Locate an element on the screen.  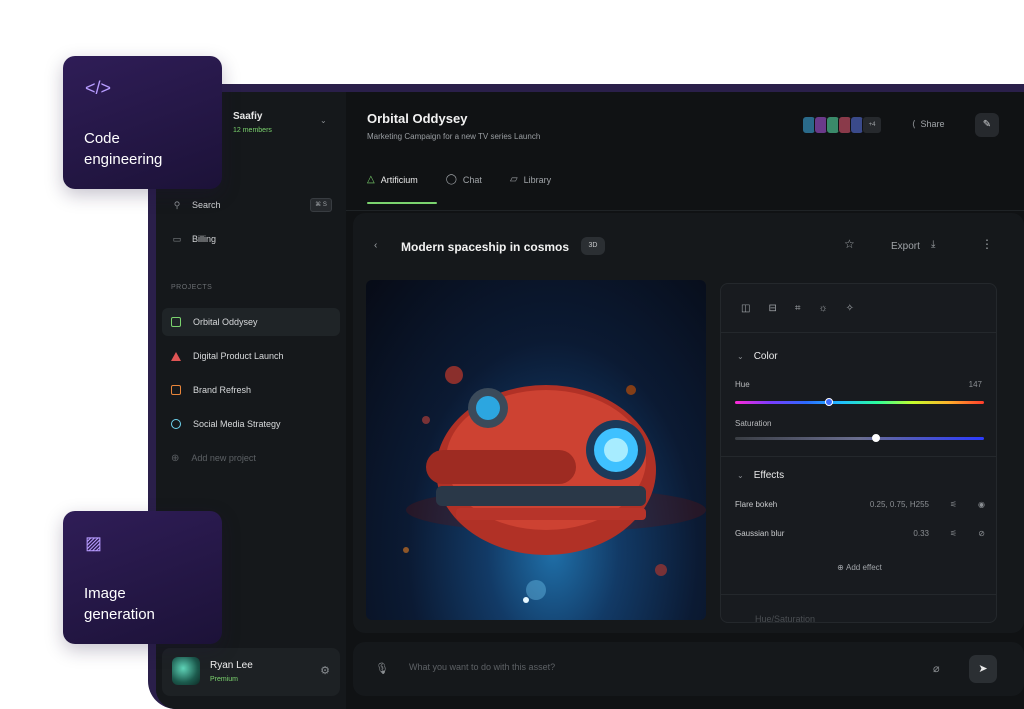
badge-3d: 3D is located at coordinates (593, 246).